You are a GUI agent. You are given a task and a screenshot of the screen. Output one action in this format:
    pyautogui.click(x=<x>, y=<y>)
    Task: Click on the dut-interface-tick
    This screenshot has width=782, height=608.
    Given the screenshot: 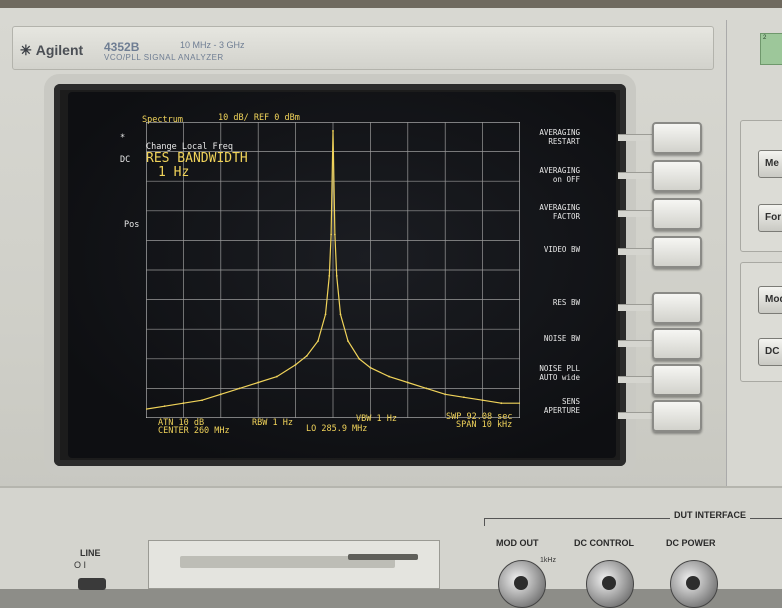 What is the action you would take?
    pyautogui.click(x=484, y=522)
    